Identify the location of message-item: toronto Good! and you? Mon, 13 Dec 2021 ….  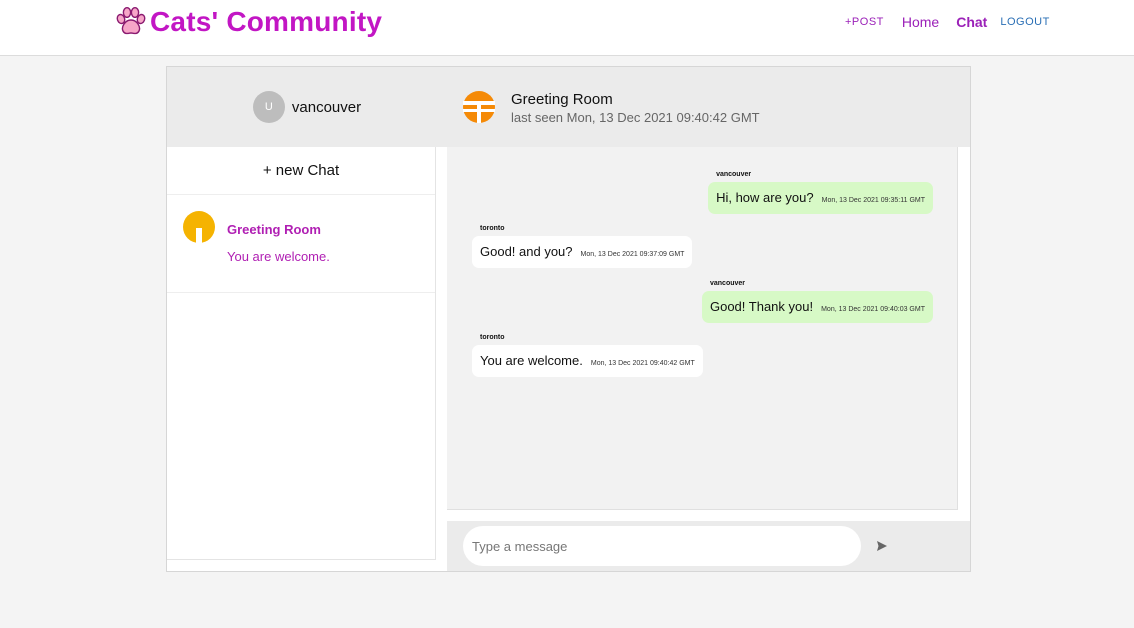
(582, 246).